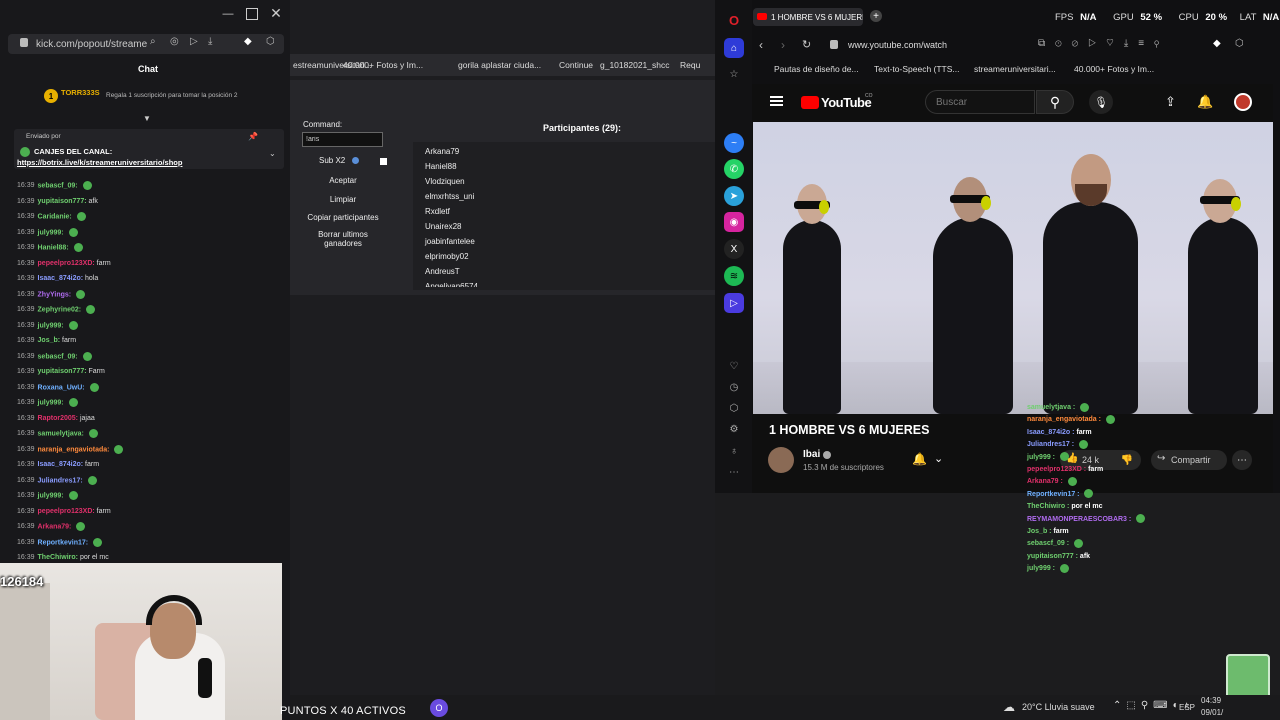 The image size is (1280, 720). I want to click on new-tab-icon: +, so click(876, 16).